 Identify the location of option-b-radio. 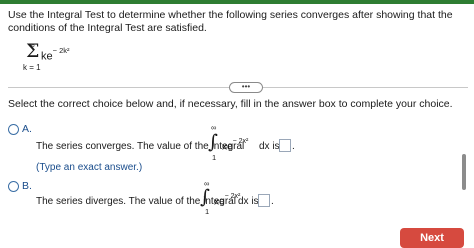
(13, 186).